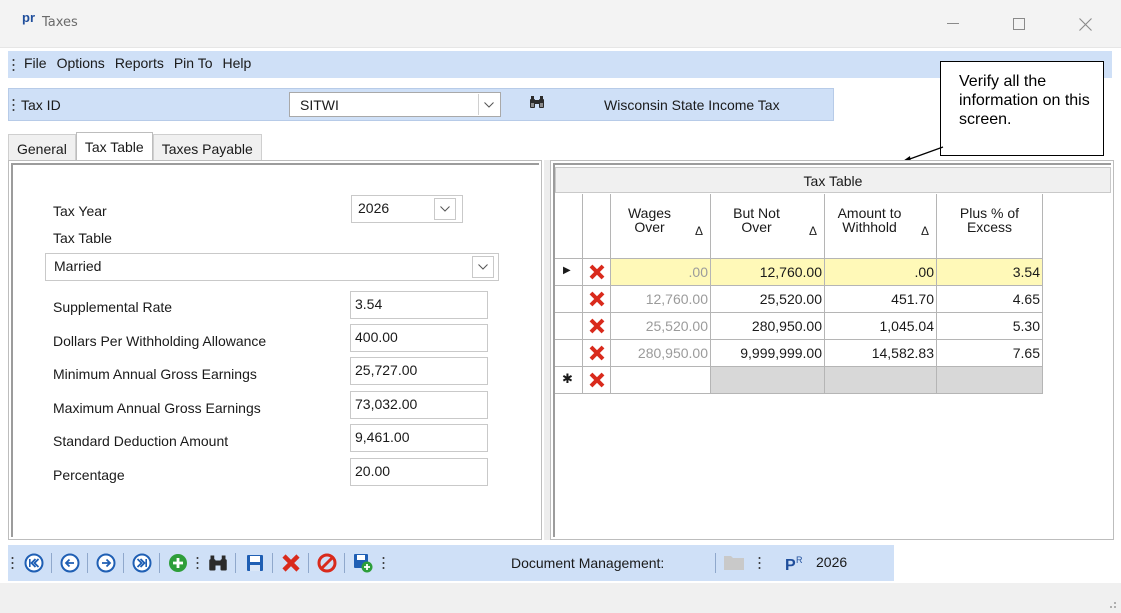 The width and height of the screenshot is (1121, 613). Describe the element at coordinates (881, 353) in the screenshot. I see `cell-amount: 14,582.83` at that location.